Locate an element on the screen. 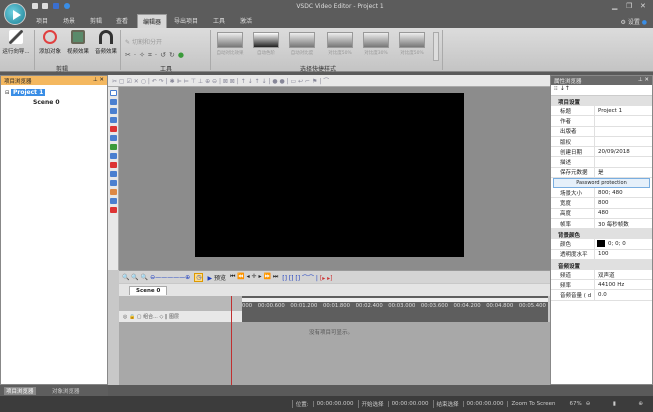  property-row: 透明度水平 100 is located at coordinates (601, 254).